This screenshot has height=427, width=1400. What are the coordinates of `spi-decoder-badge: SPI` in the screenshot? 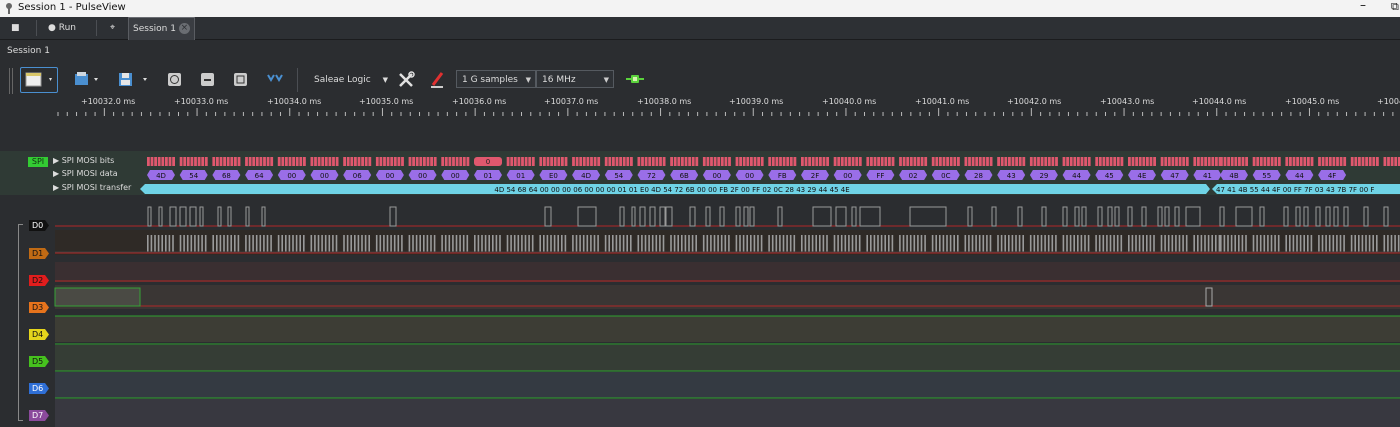 It's located at (38, 162).